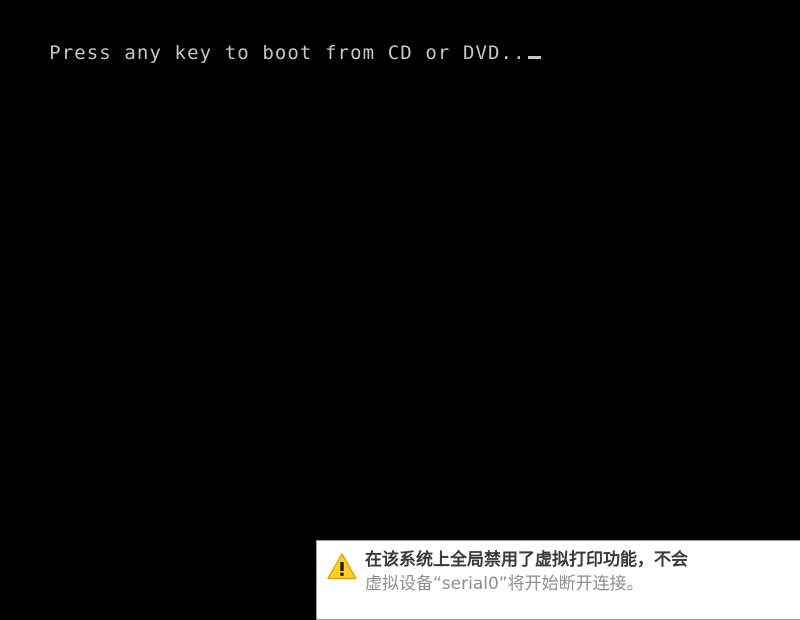  Describe the element at coordinates (342, 566) in the screenshot. I see `warning-triangle-icon` at that location.